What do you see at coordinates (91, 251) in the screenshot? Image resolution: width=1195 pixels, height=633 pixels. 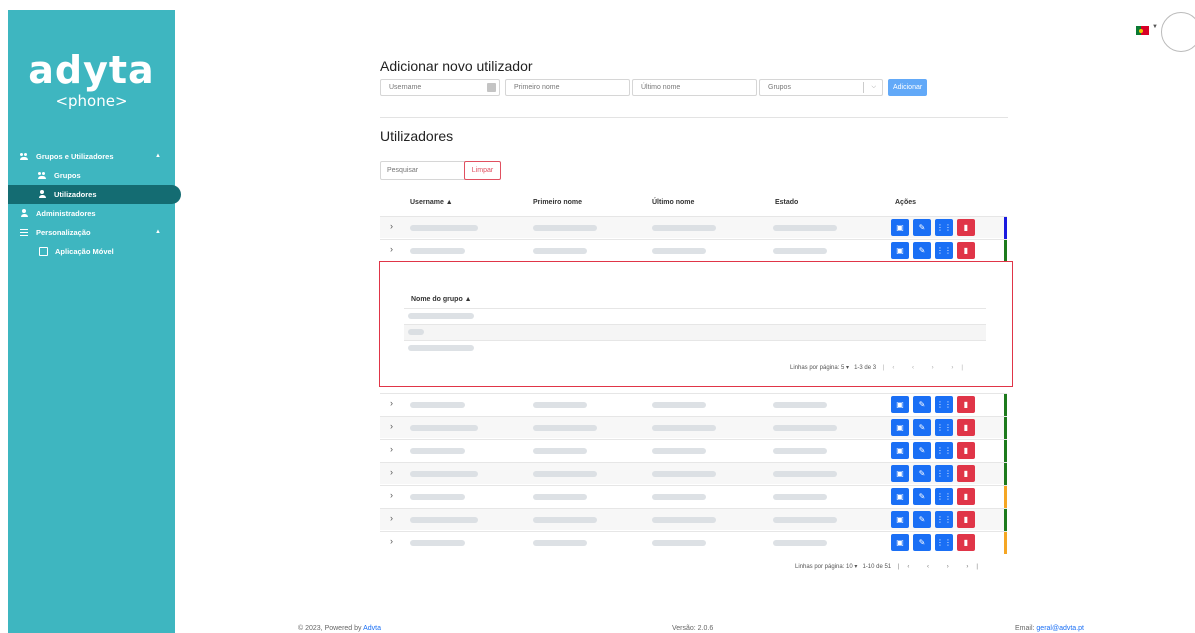 I see `sidebar-item-aplicacao-movel: Aplicação Móvel` at bounding box center [91, 251].